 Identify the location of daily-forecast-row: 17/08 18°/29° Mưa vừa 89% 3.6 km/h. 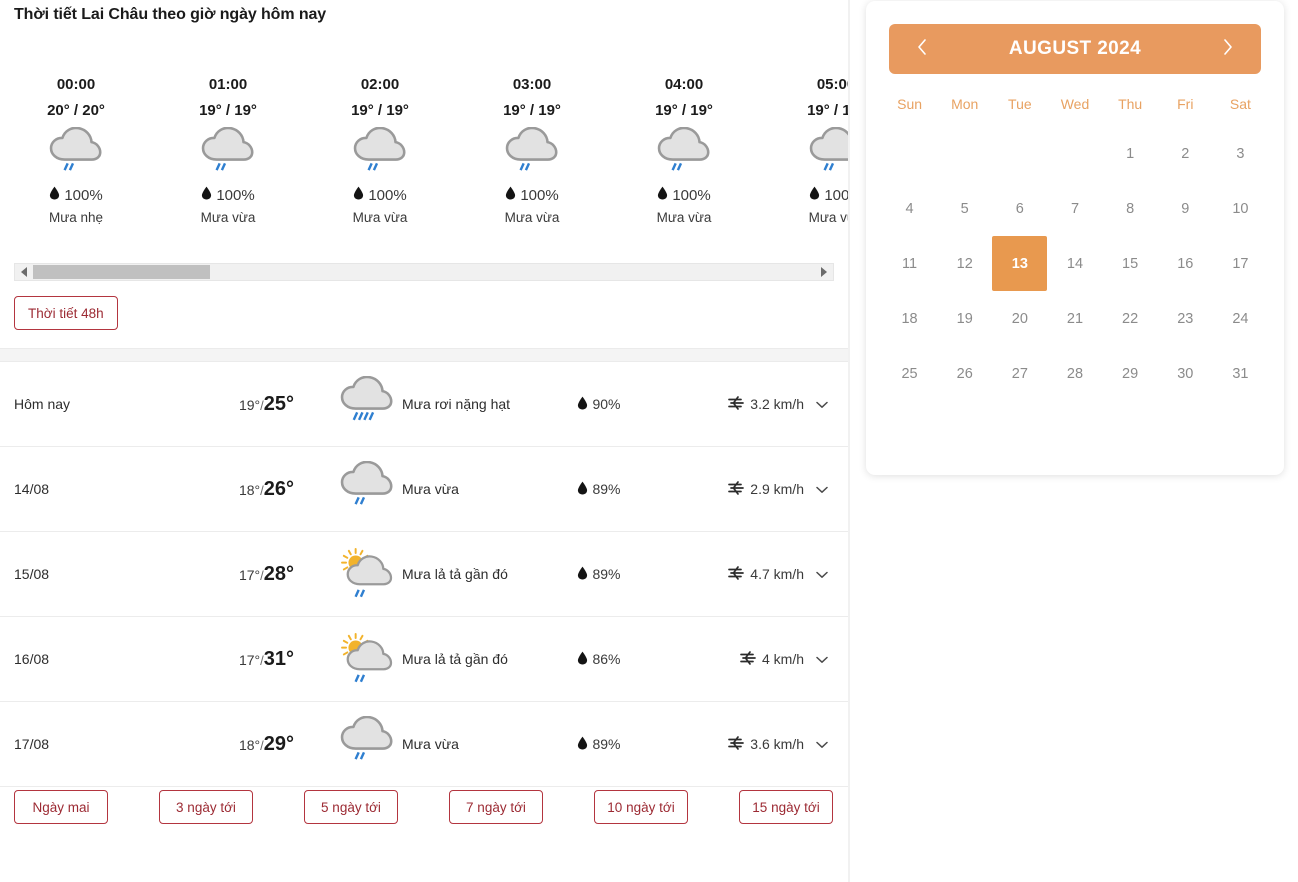
(424, 744).